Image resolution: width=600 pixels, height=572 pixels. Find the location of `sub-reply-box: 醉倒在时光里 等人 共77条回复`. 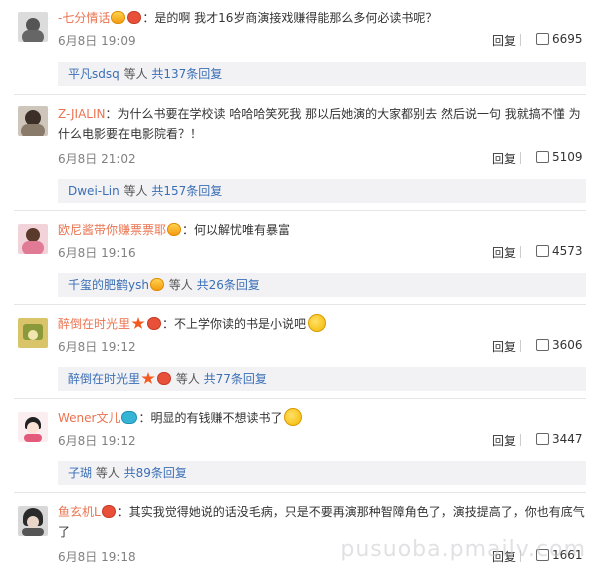

sub-reply-box: 醉倒在时光里 等人 共77条回复 is located at coordinates (322, 379).